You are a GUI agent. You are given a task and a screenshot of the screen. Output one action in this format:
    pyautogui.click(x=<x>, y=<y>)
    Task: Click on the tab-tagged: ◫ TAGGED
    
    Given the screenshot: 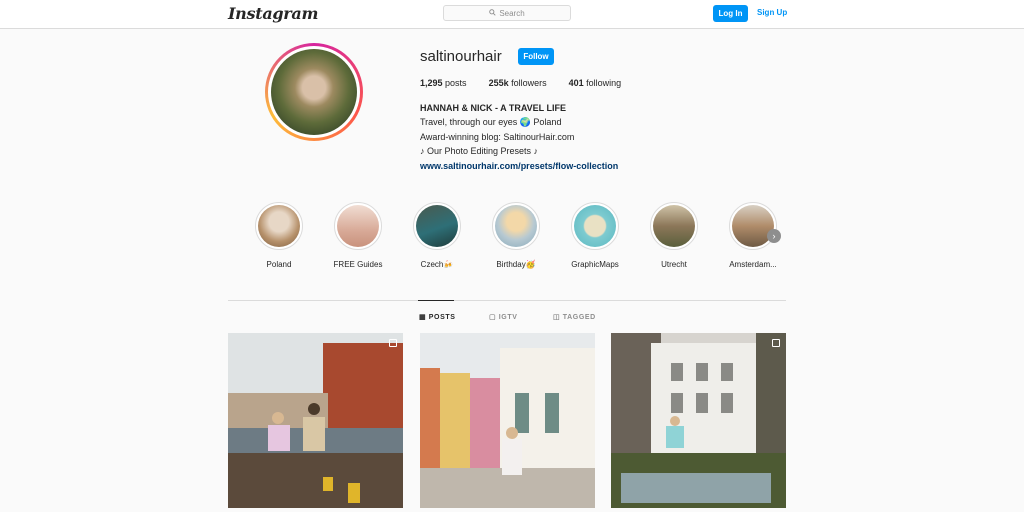 What is the action you would take?
    pyautogui.click(x=574, y=317)
    